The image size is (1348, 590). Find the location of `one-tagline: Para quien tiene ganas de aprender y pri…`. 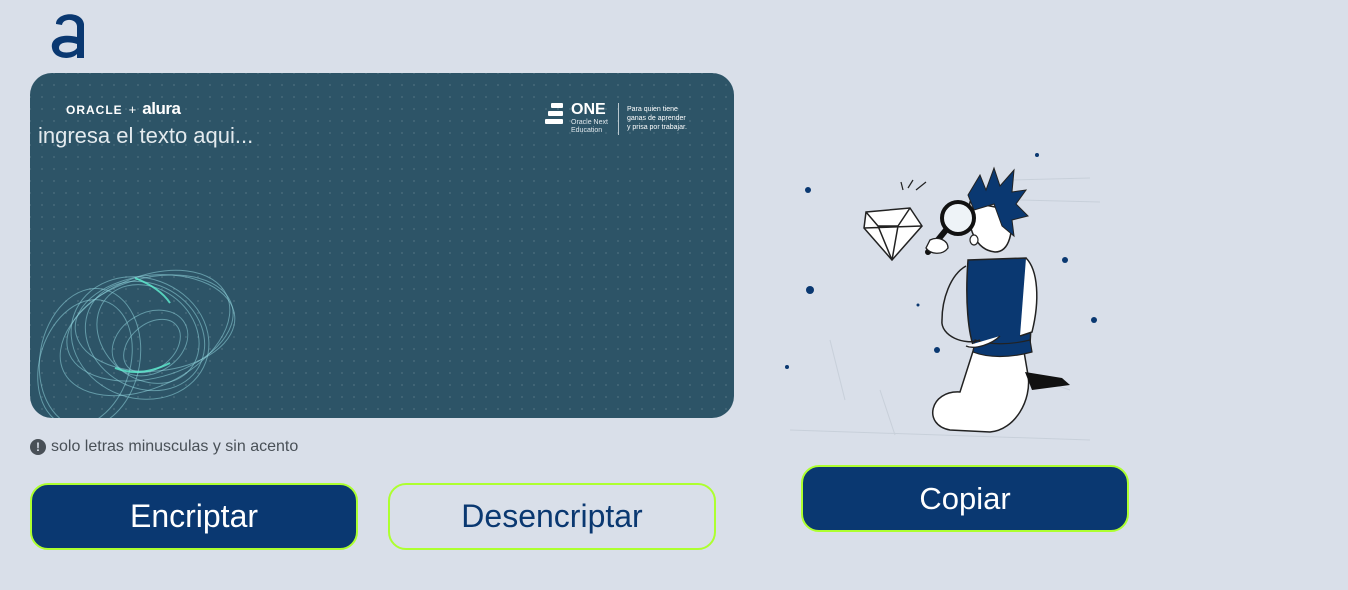

one-tagline: Para quien tiene ganas de aprender y pri… is located at coordinates (657, 118).